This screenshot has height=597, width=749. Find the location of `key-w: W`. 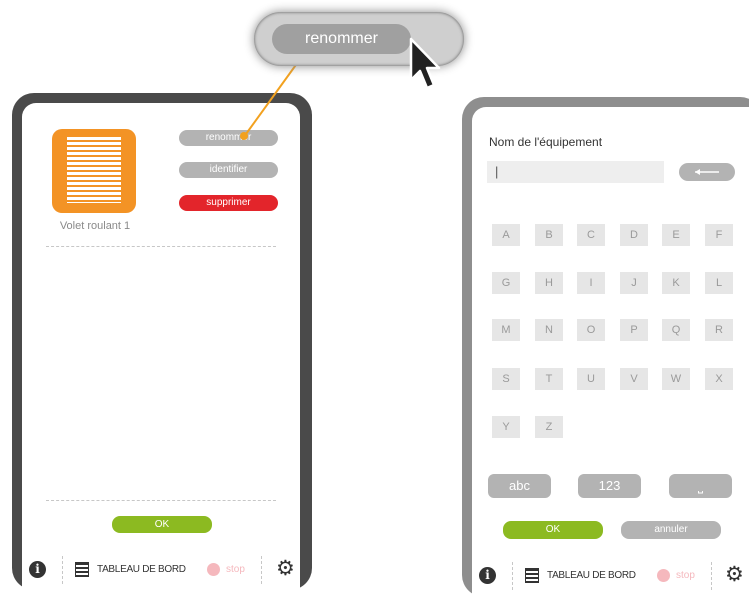

key-w: W is located at coordinates (676, 379).